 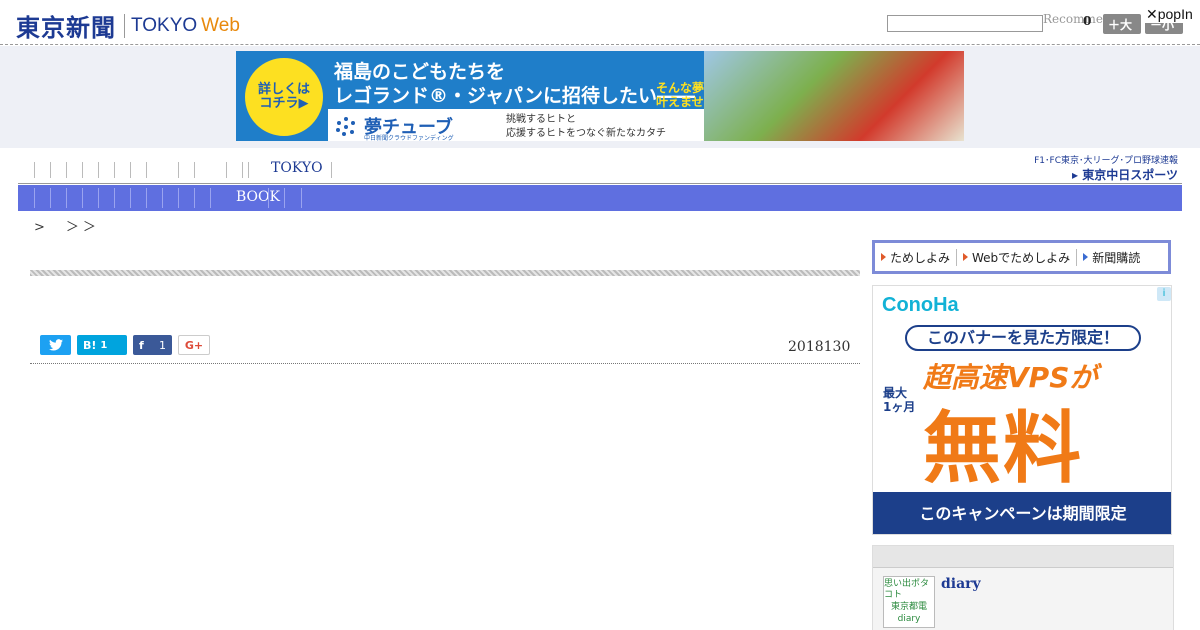 What do you see at coordinates (908, 607) in the screenshot?
I see `diary-thumb-line2: 東京都電` at bounding box center [908, 607].